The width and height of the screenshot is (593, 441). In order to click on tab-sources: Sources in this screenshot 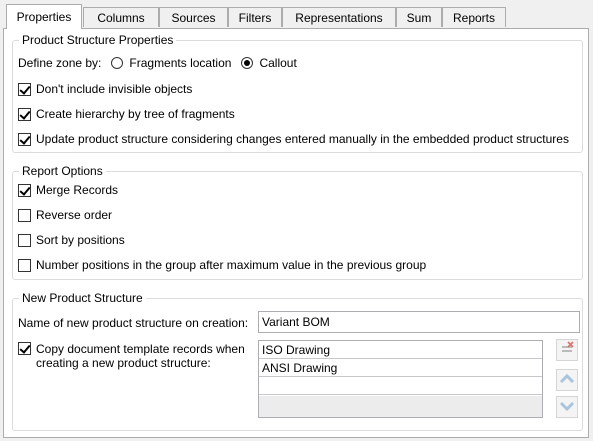, I will do `click(193, 17)`.